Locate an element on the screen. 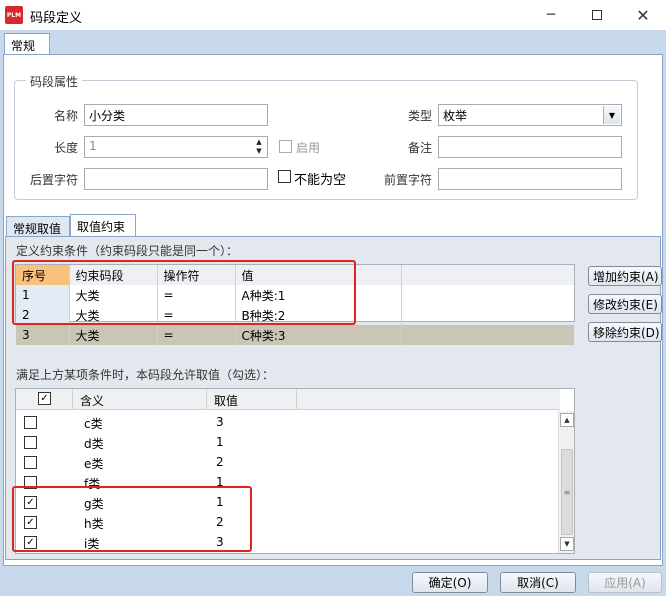 Image resolution: width=666 pixels, height=596 pixels. allowed-header: 含义 取值 is located at coordinates (288, 399).